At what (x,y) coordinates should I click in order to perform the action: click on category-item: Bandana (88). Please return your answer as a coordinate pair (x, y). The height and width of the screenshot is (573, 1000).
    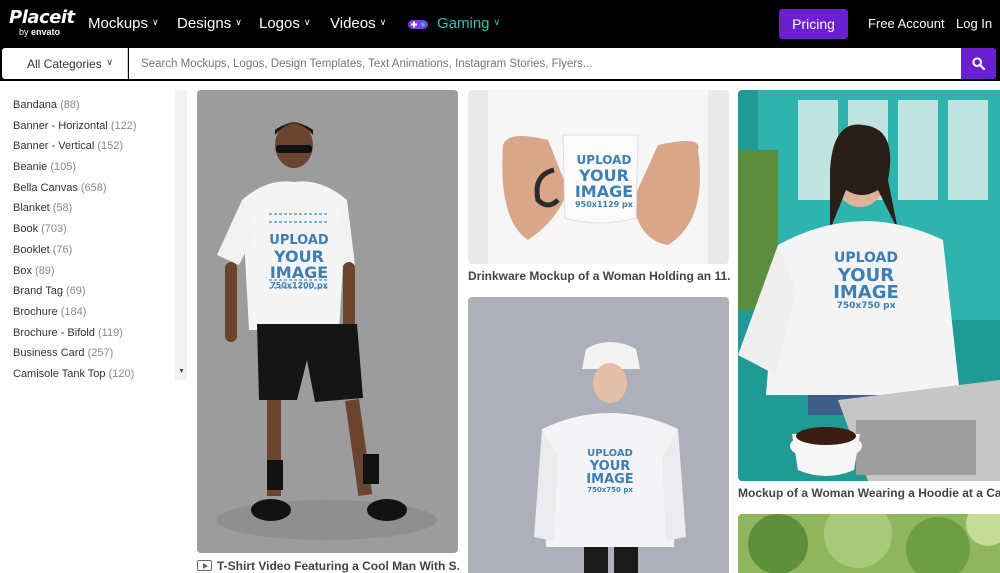
    Looking at the image, I should click on (75, 109).